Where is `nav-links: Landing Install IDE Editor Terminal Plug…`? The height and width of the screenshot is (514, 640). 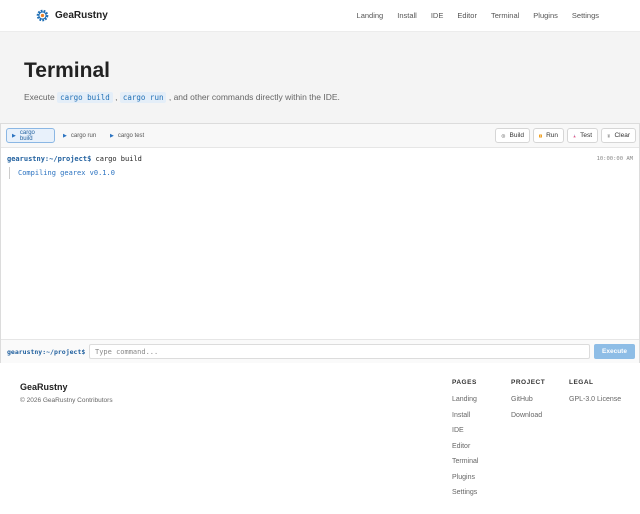
nav-links: Landing Install IDE Editor Terminal Plug… is located at coordinates (471, 15).